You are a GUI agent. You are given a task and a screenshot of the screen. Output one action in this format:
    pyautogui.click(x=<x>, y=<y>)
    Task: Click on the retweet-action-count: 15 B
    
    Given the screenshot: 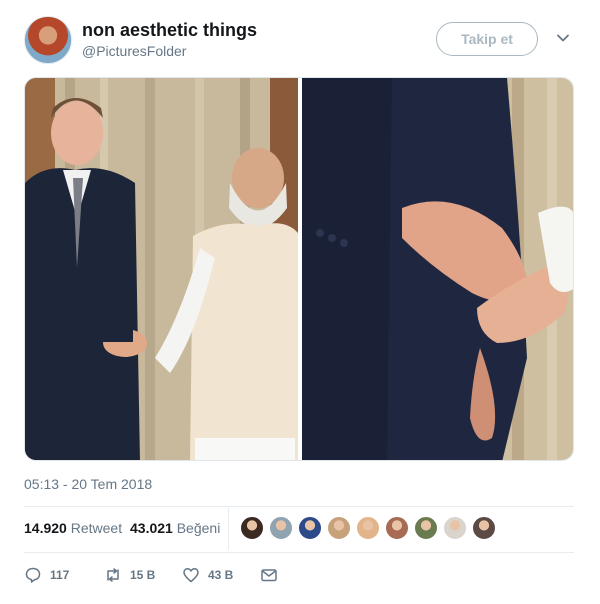 What is the action you would take?
    pyautogui.click(x=143, y=575)
    